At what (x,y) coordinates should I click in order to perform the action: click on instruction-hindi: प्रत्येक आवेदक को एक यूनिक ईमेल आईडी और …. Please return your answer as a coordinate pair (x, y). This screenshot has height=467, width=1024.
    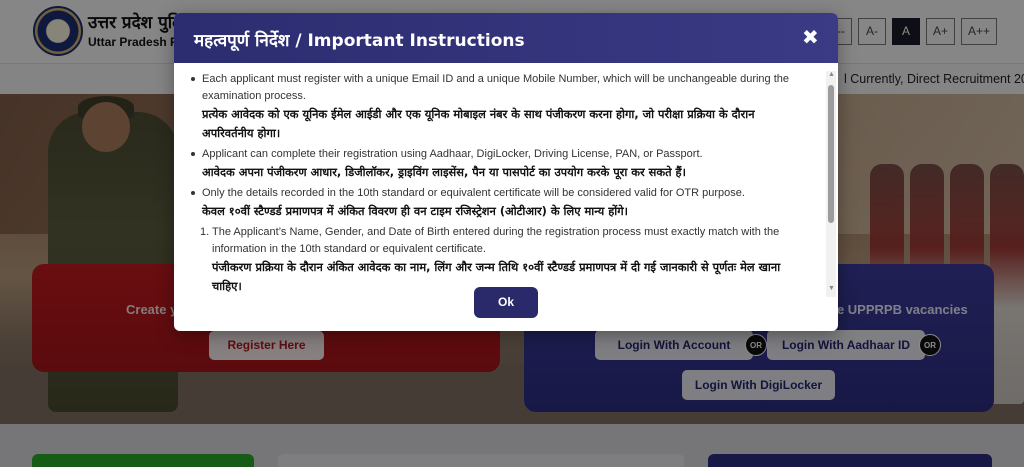
    Looking at the image, I should click on (478, 123).